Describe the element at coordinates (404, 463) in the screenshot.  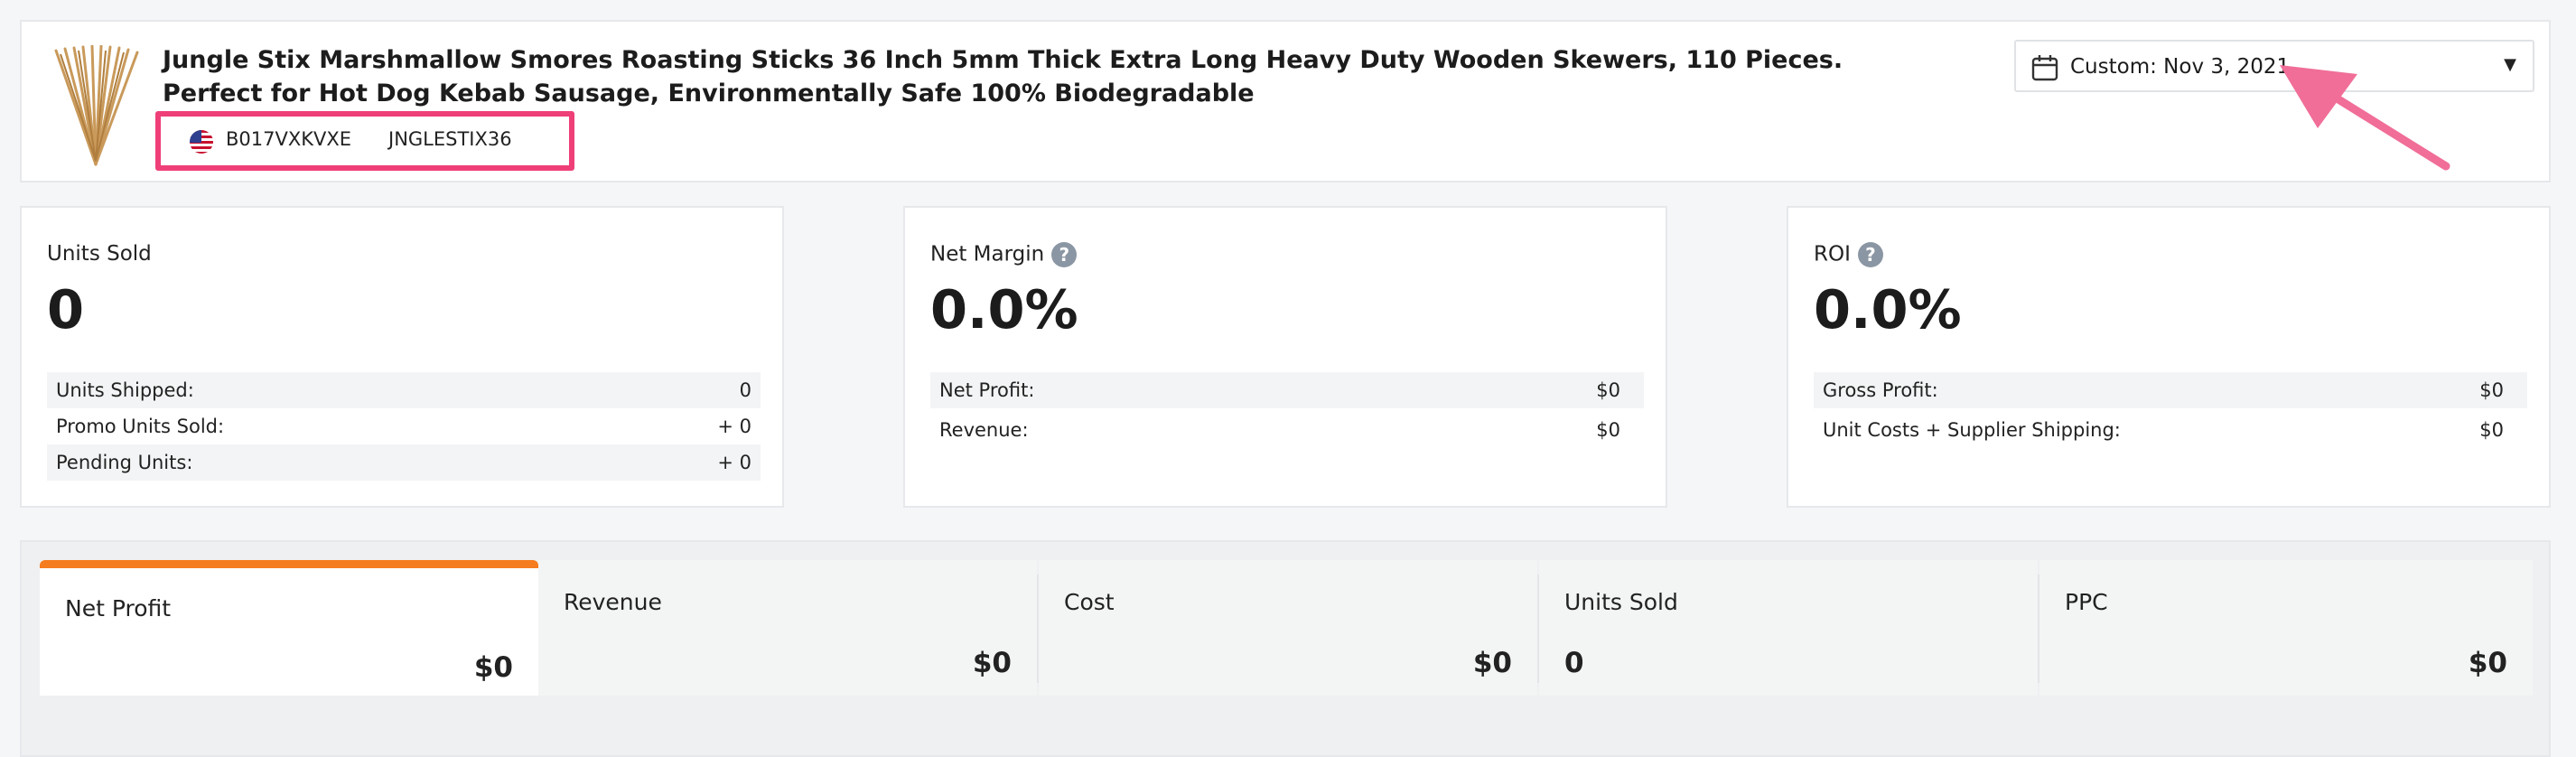
I see `pending-units-row: Pending Units: + 0` at that location.